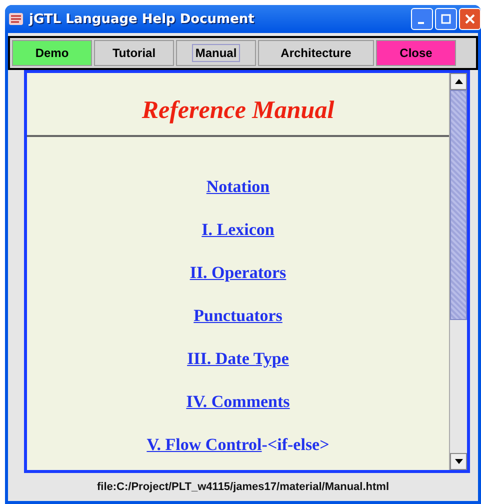  I want to click on toolbar-button: Close, so click(416, 53).